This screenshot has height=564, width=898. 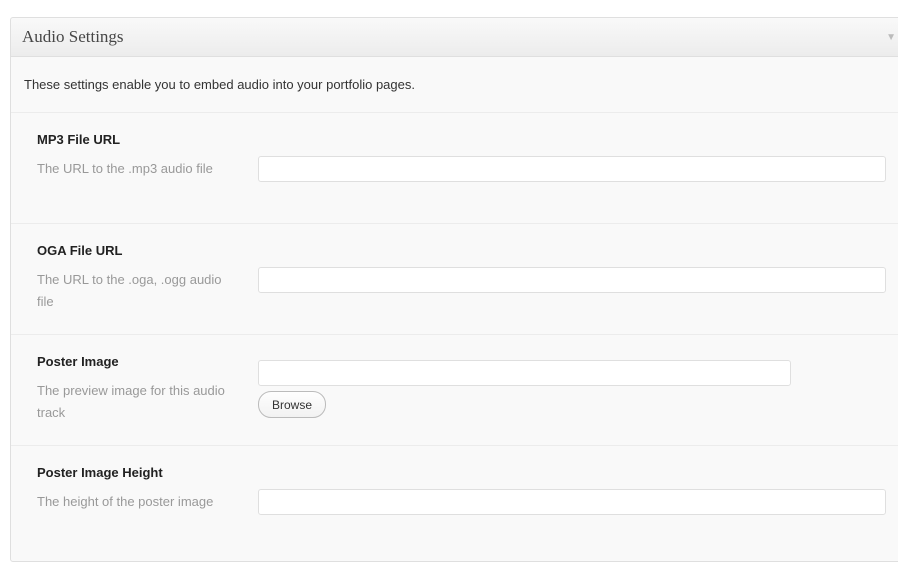 What do you see at coordinates (292, 404) in the screenshot?
I see `browse-button: Browse` at bounding box center [292, 404].